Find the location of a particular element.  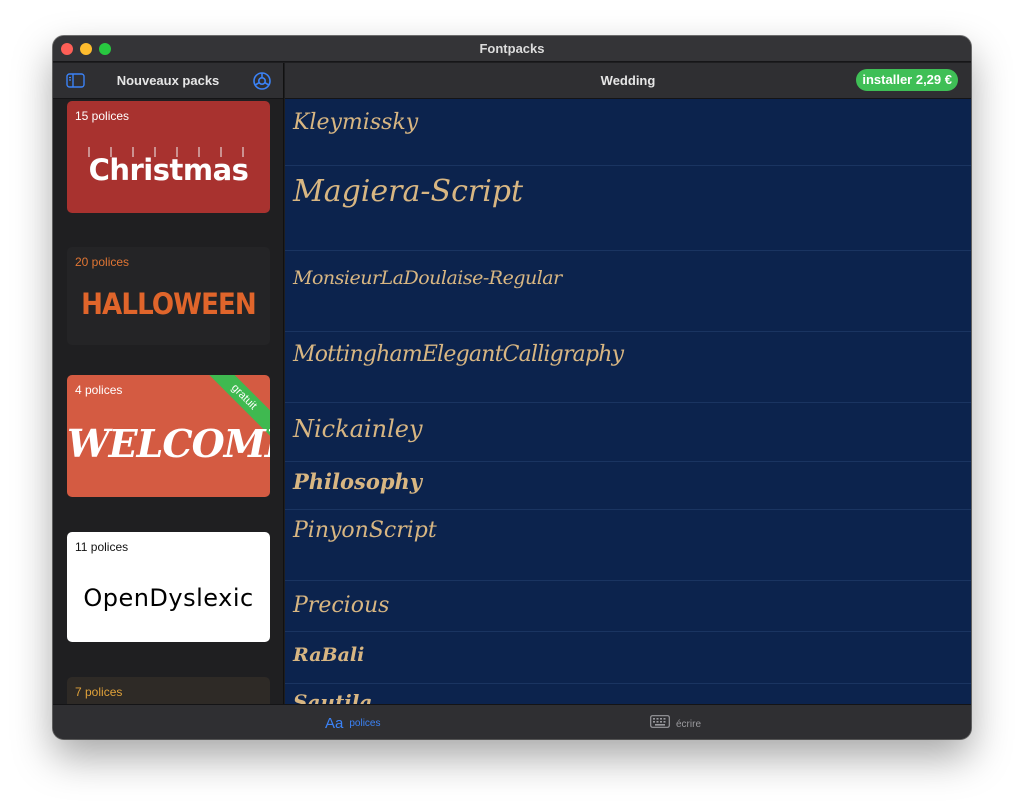

font-preview: RaBali is located at coordinates (329, 655).